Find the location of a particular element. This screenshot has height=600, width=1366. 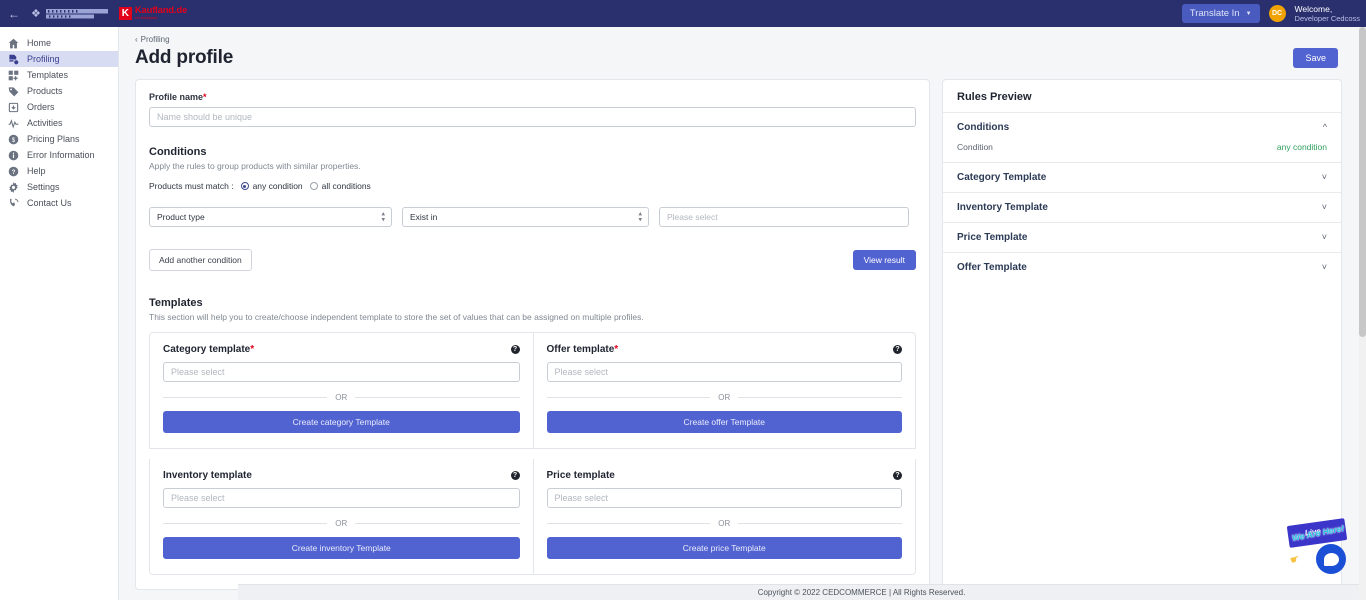

sidebar-item-help: ? Help is located at coordinates (59, 171).